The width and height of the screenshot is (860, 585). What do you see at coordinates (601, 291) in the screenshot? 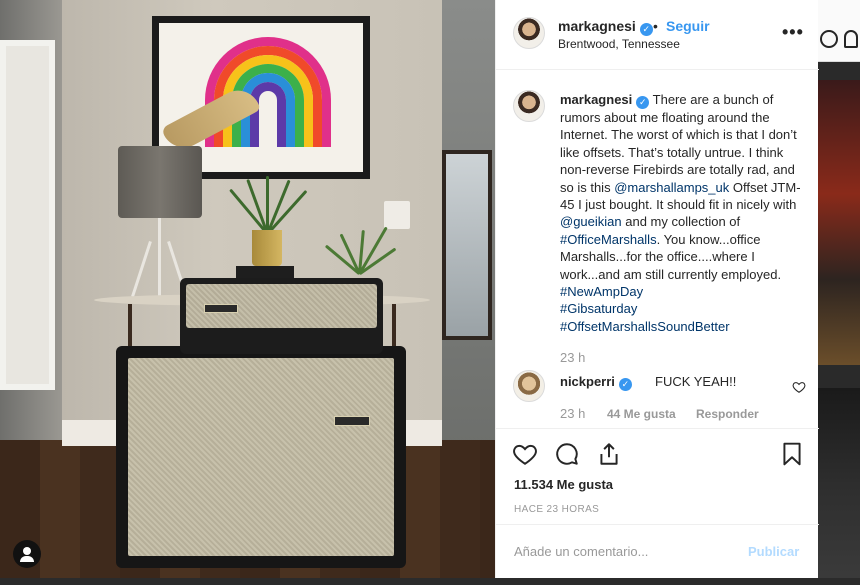
I see `hashtag-link: #NewAmpDay` at bounding box center [601, 291].